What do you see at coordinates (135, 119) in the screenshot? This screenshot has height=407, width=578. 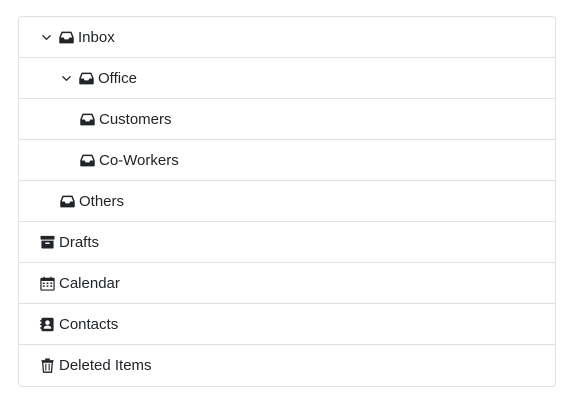 I see `tree-item-label: Customers` at bounding box center [135, 119].